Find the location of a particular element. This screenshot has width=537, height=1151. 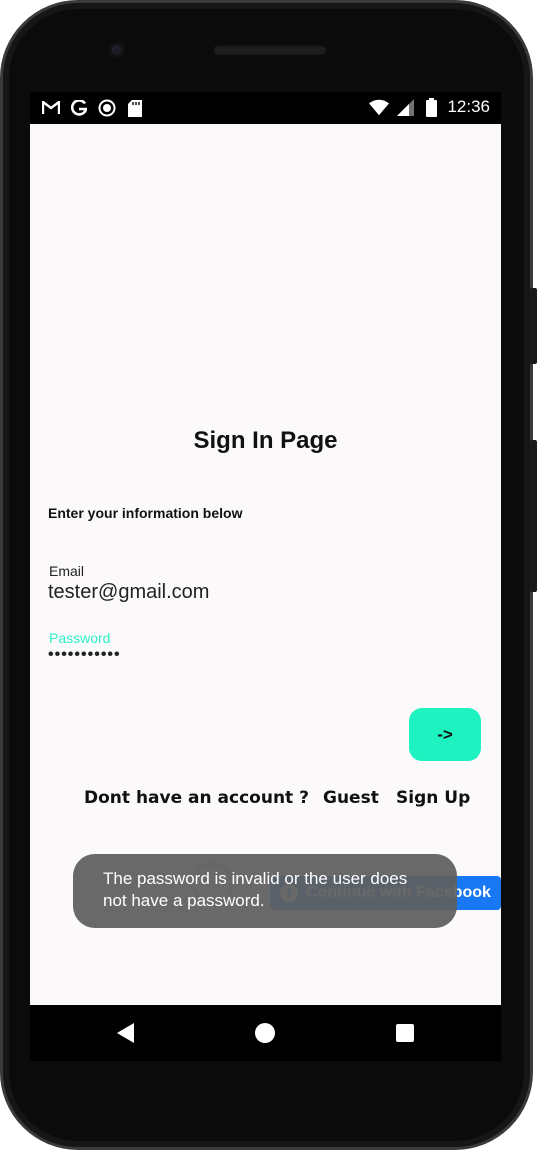

battery-icon is located at coordinates (431, 107).